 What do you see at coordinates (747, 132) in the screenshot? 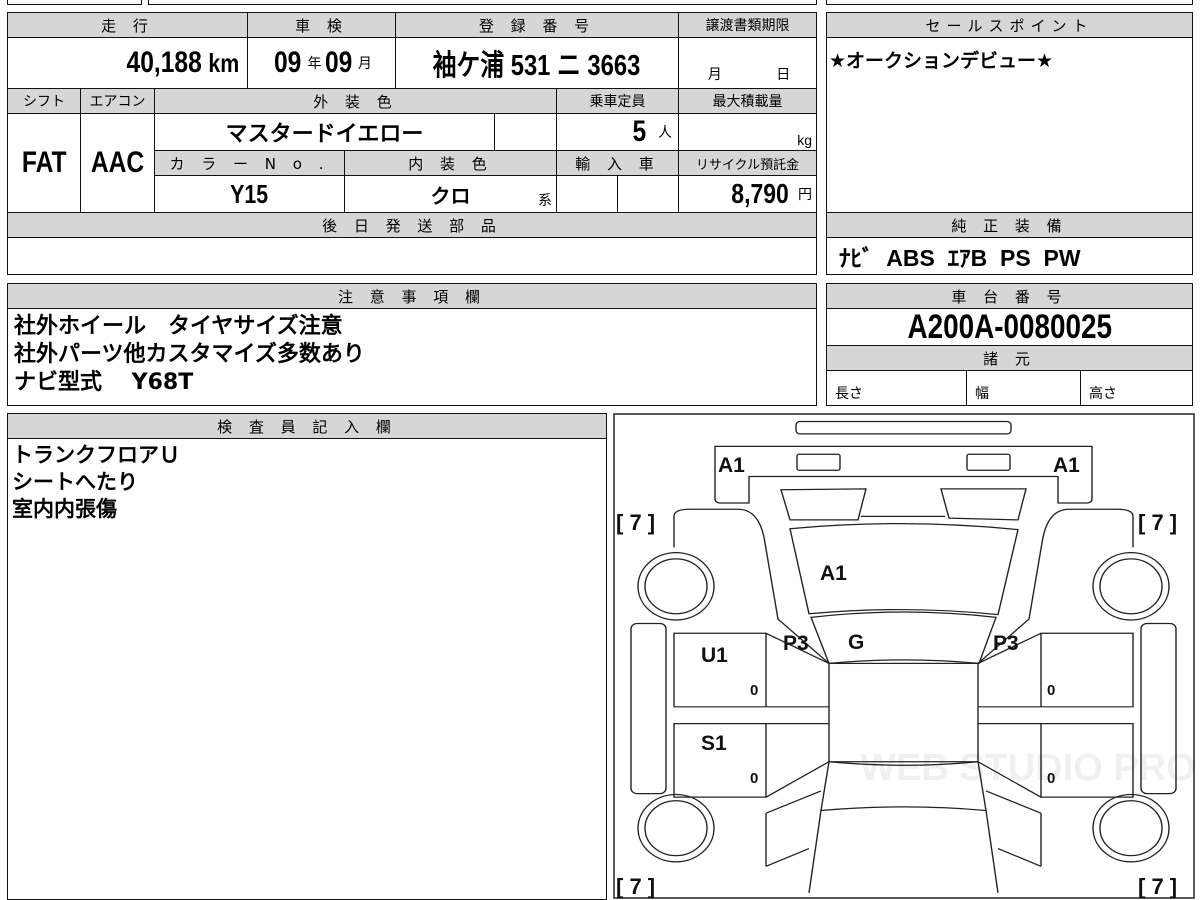
I see `max-load-value: kg` at bounding box center [747, 132].